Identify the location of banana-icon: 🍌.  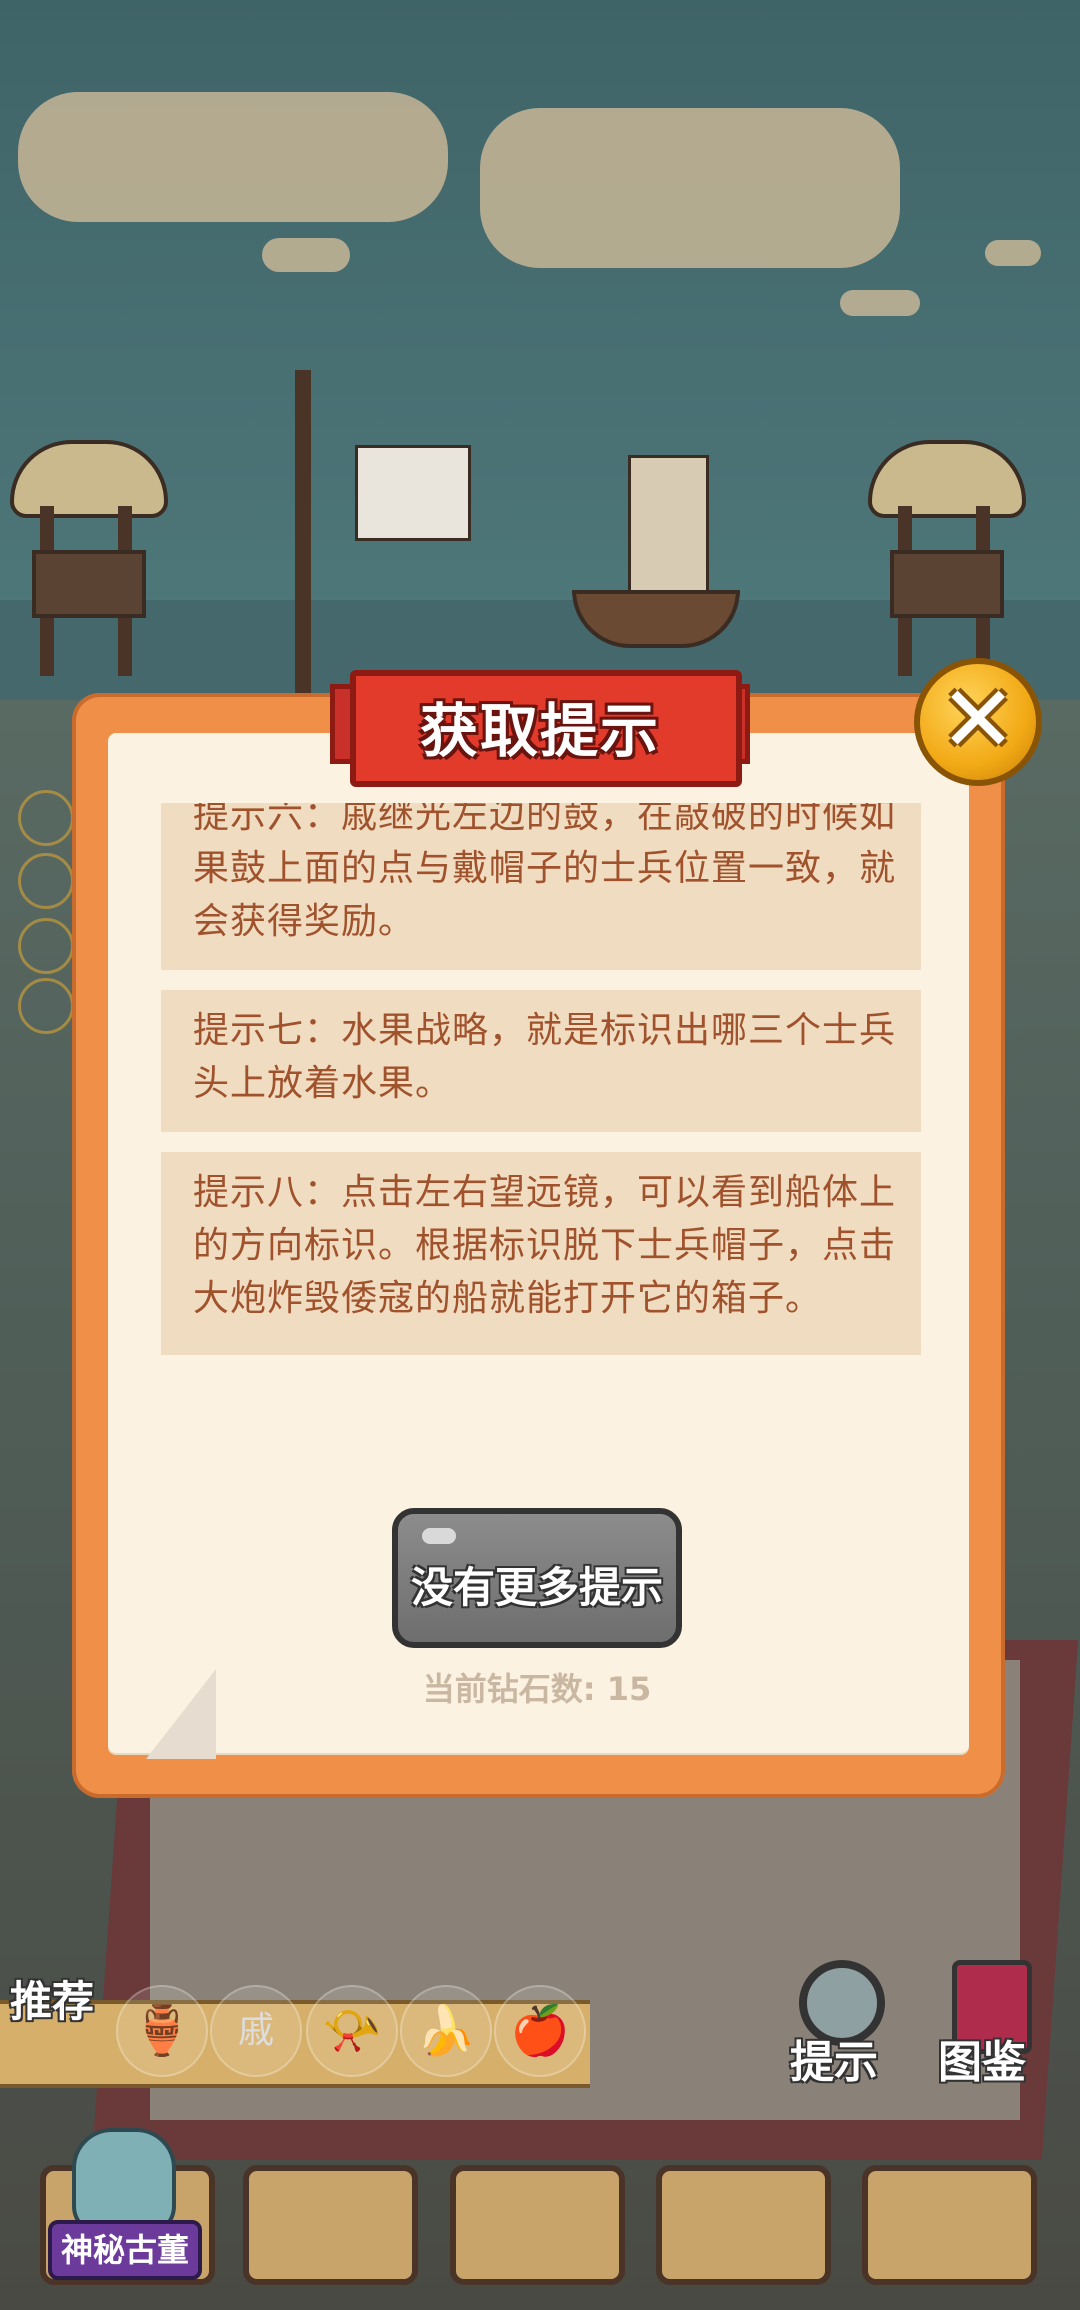
(446, 2031).